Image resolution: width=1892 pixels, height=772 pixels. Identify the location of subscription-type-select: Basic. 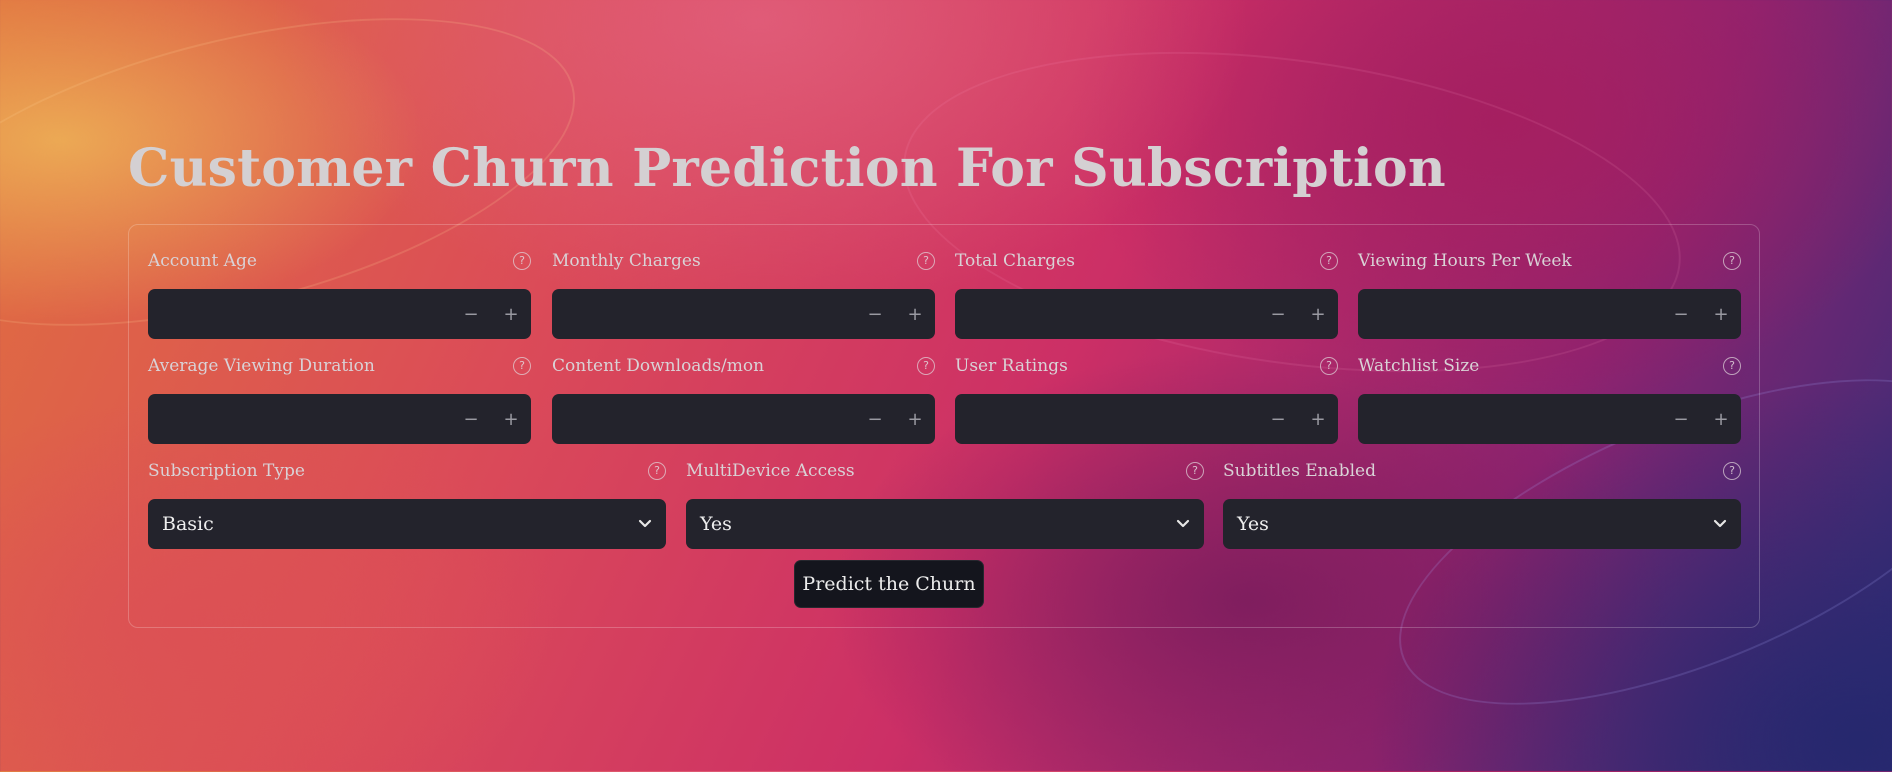
(407, 524).